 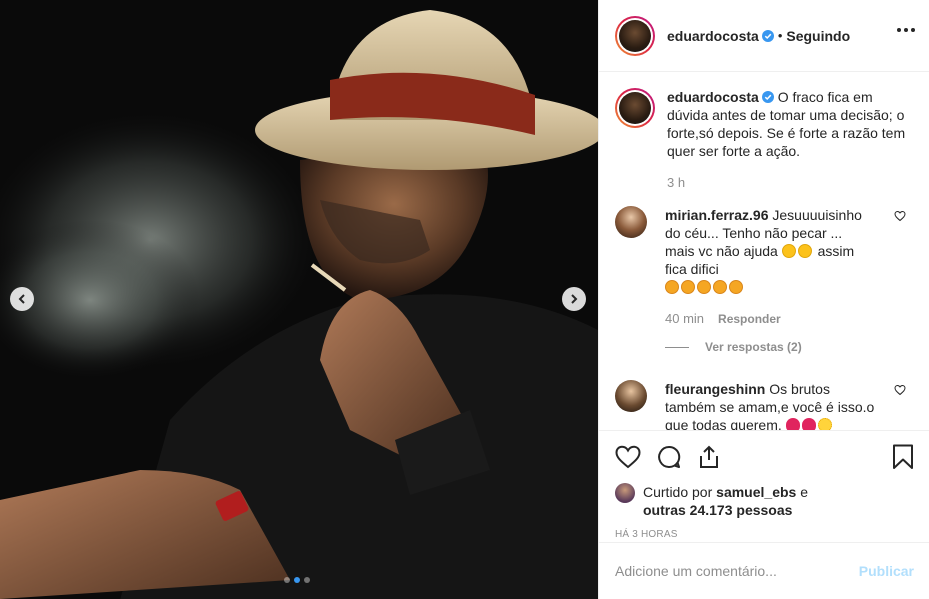 What do you see at coordinates (788, 251) in the screenshot?
I see `rolling-laughing-emoji-icon` at bounding box center [788, 251].